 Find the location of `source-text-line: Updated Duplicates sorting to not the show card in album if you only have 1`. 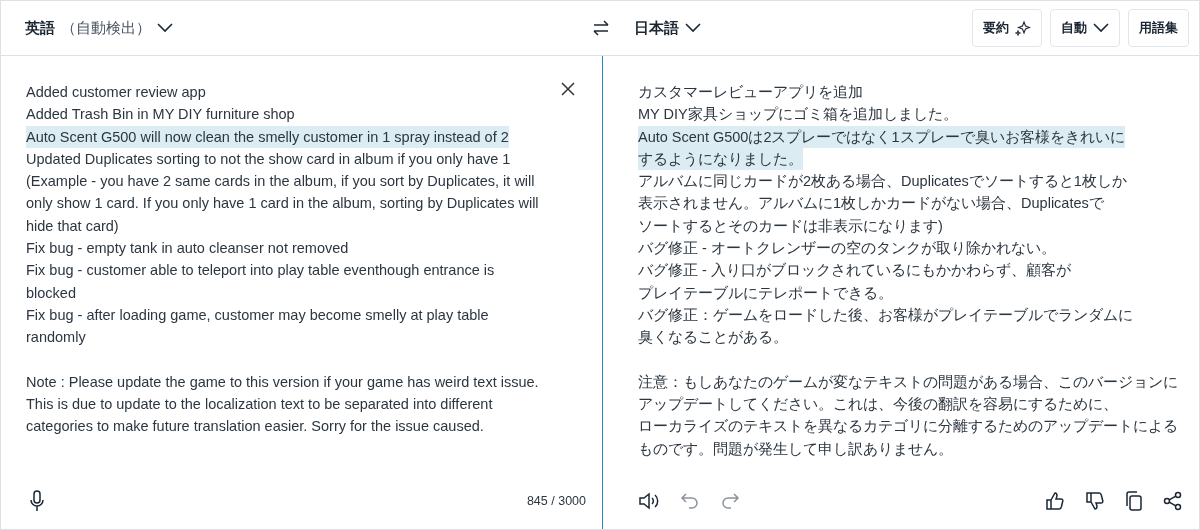

source-text-line: Updated Duplicates sorting to not the show card in album if you only have 1 is located at coordinates (268, 159).